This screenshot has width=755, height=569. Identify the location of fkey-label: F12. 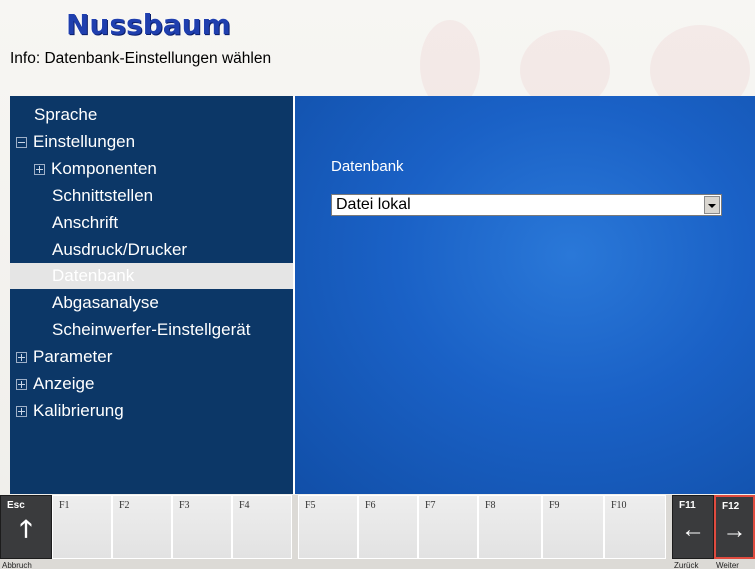
(731, 506).